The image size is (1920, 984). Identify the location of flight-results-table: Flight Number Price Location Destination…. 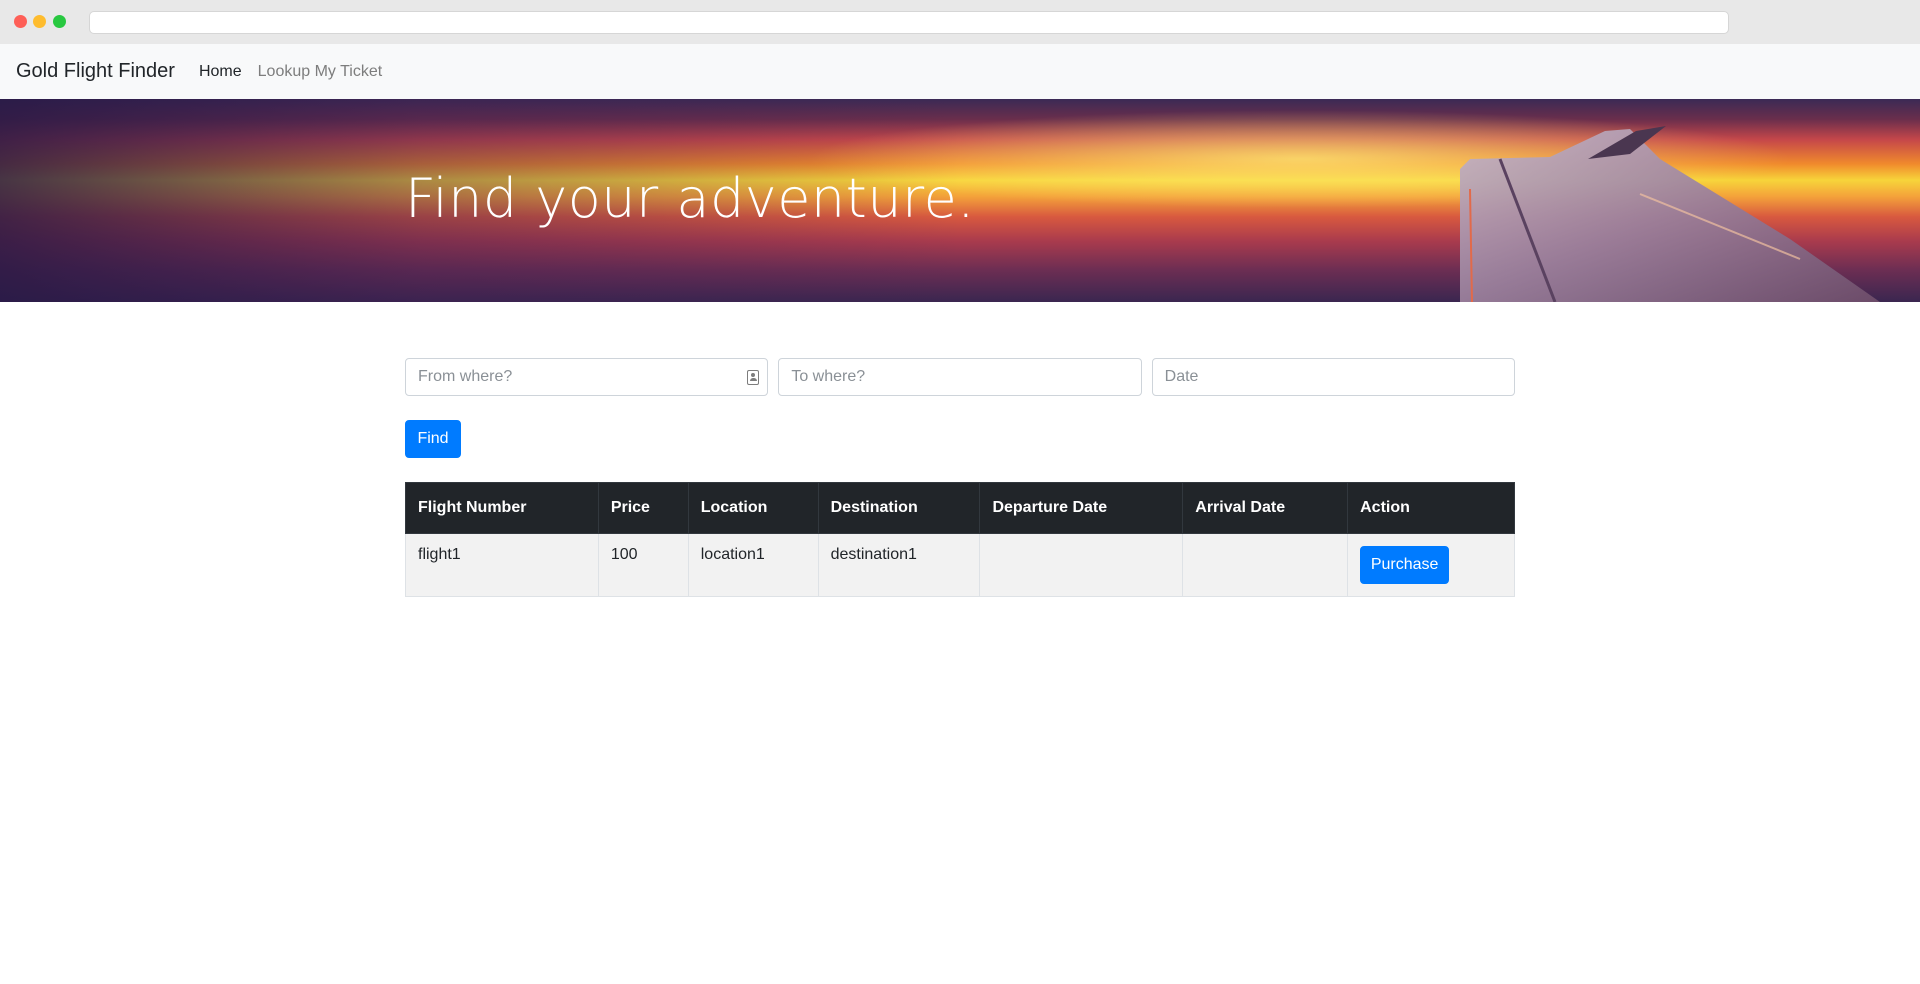
(960, 539).